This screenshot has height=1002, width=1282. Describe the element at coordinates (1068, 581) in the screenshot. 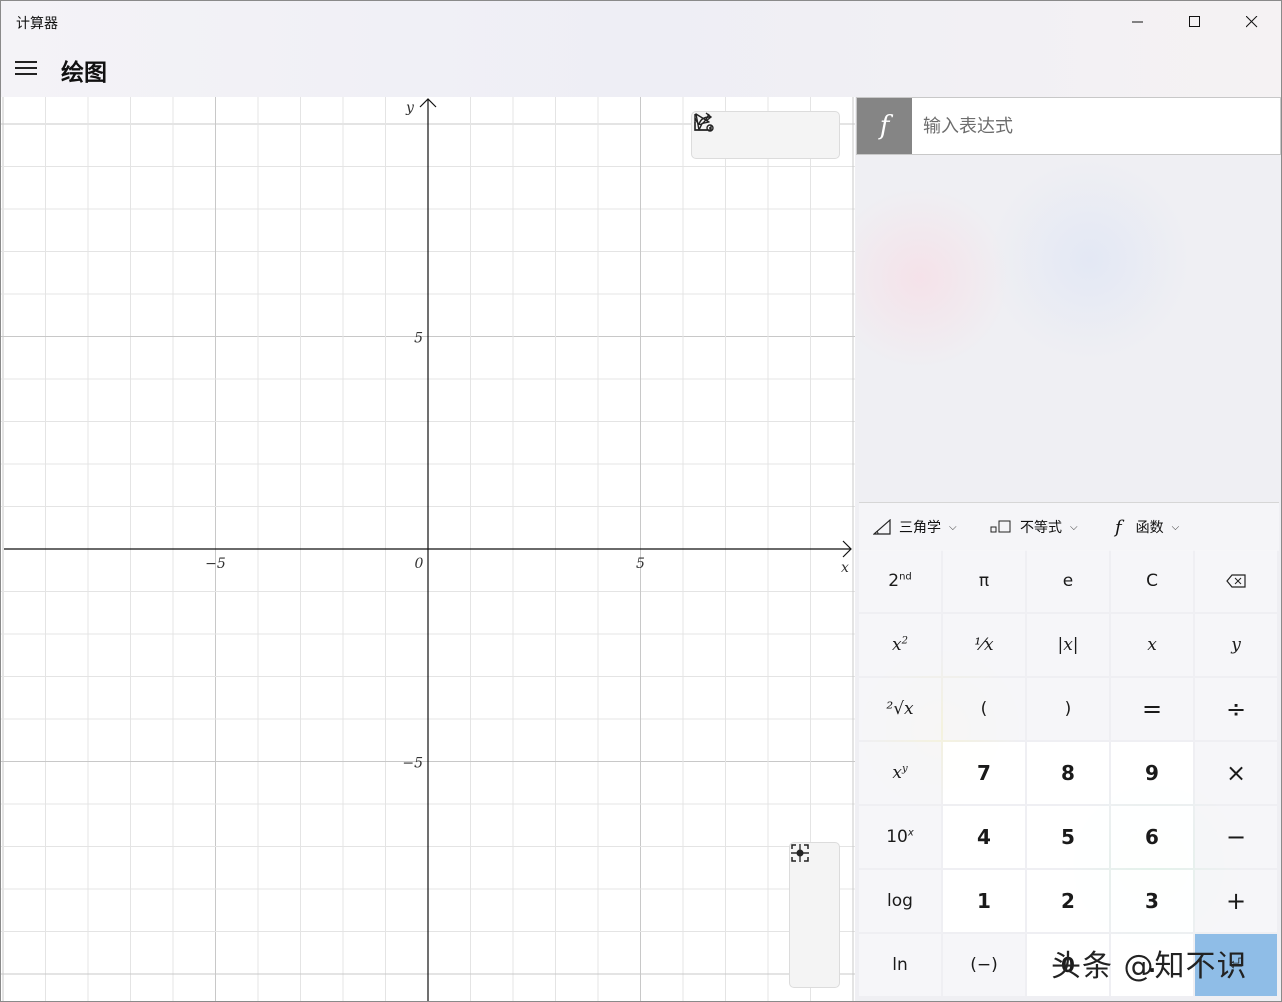

I see `key-e: e` at that location.